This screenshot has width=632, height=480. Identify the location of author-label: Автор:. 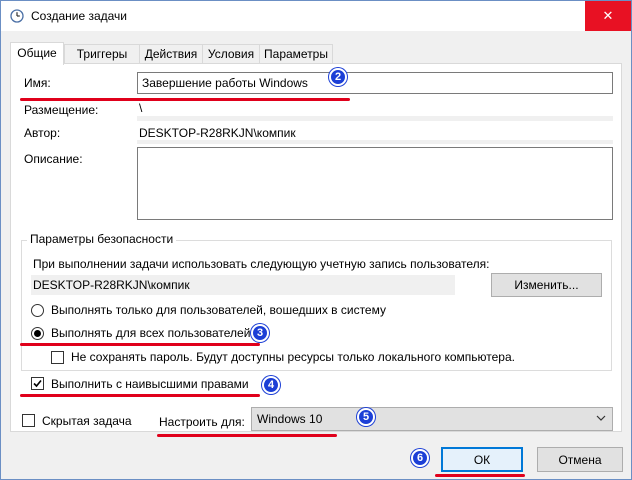
(42, 133).